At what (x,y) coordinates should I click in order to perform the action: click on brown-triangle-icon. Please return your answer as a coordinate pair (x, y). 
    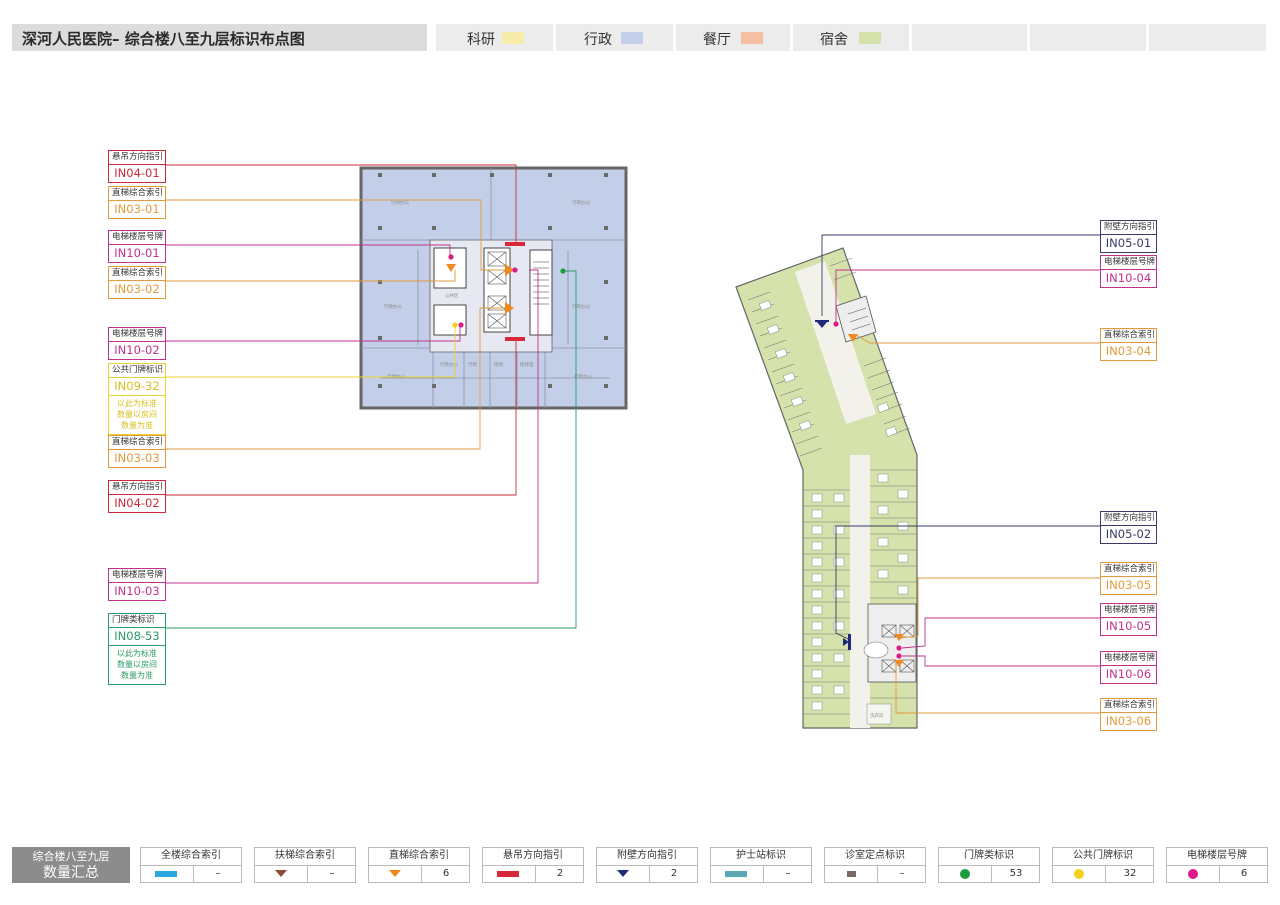
    Looking at the image, I should click on (281, 873).